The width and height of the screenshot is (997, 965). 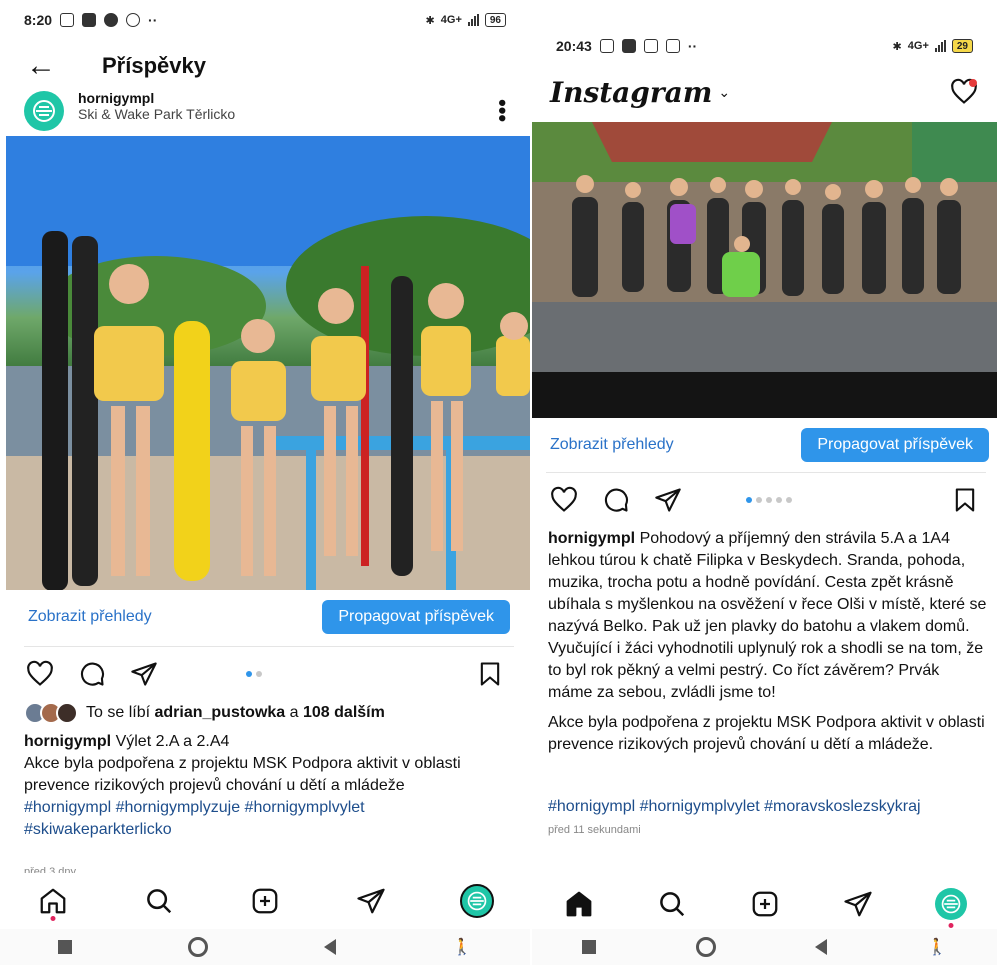 What do you see at coordinates (46, 66) in the screenshot?
I see `back-arrow-icon: ←` at bounding box center [46, 66].